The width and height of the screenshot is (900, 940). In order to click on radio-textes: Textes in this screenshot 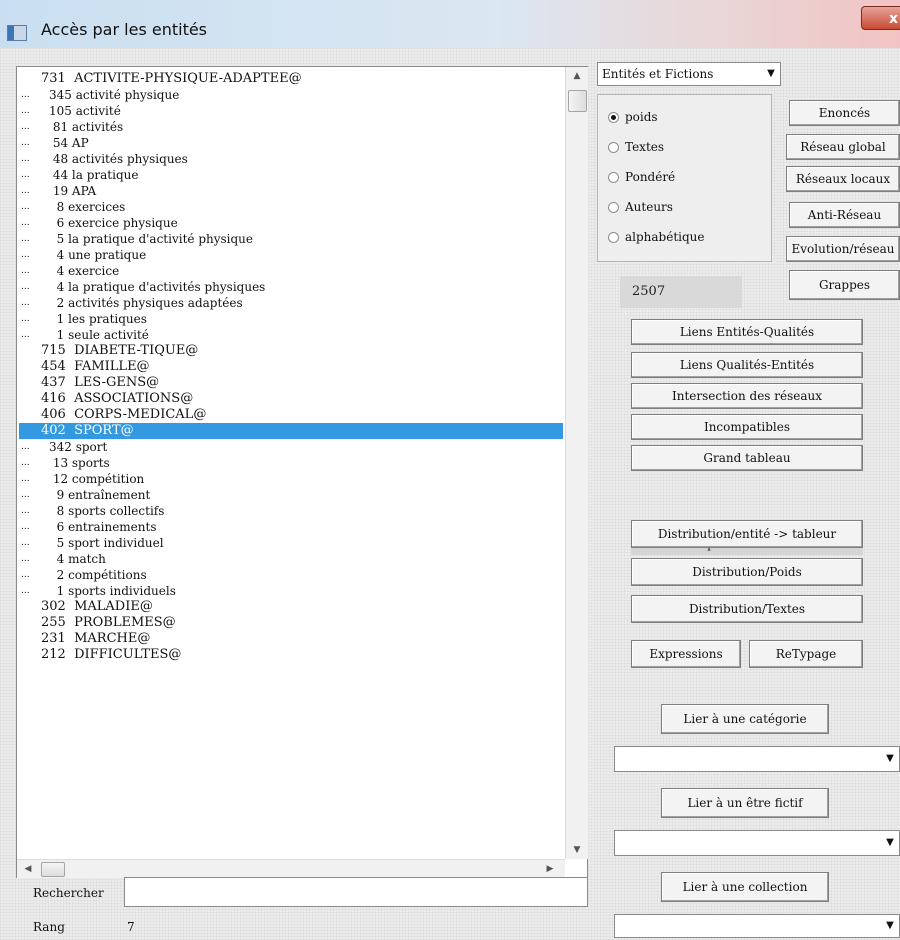, I will do `click(636, 147)`.